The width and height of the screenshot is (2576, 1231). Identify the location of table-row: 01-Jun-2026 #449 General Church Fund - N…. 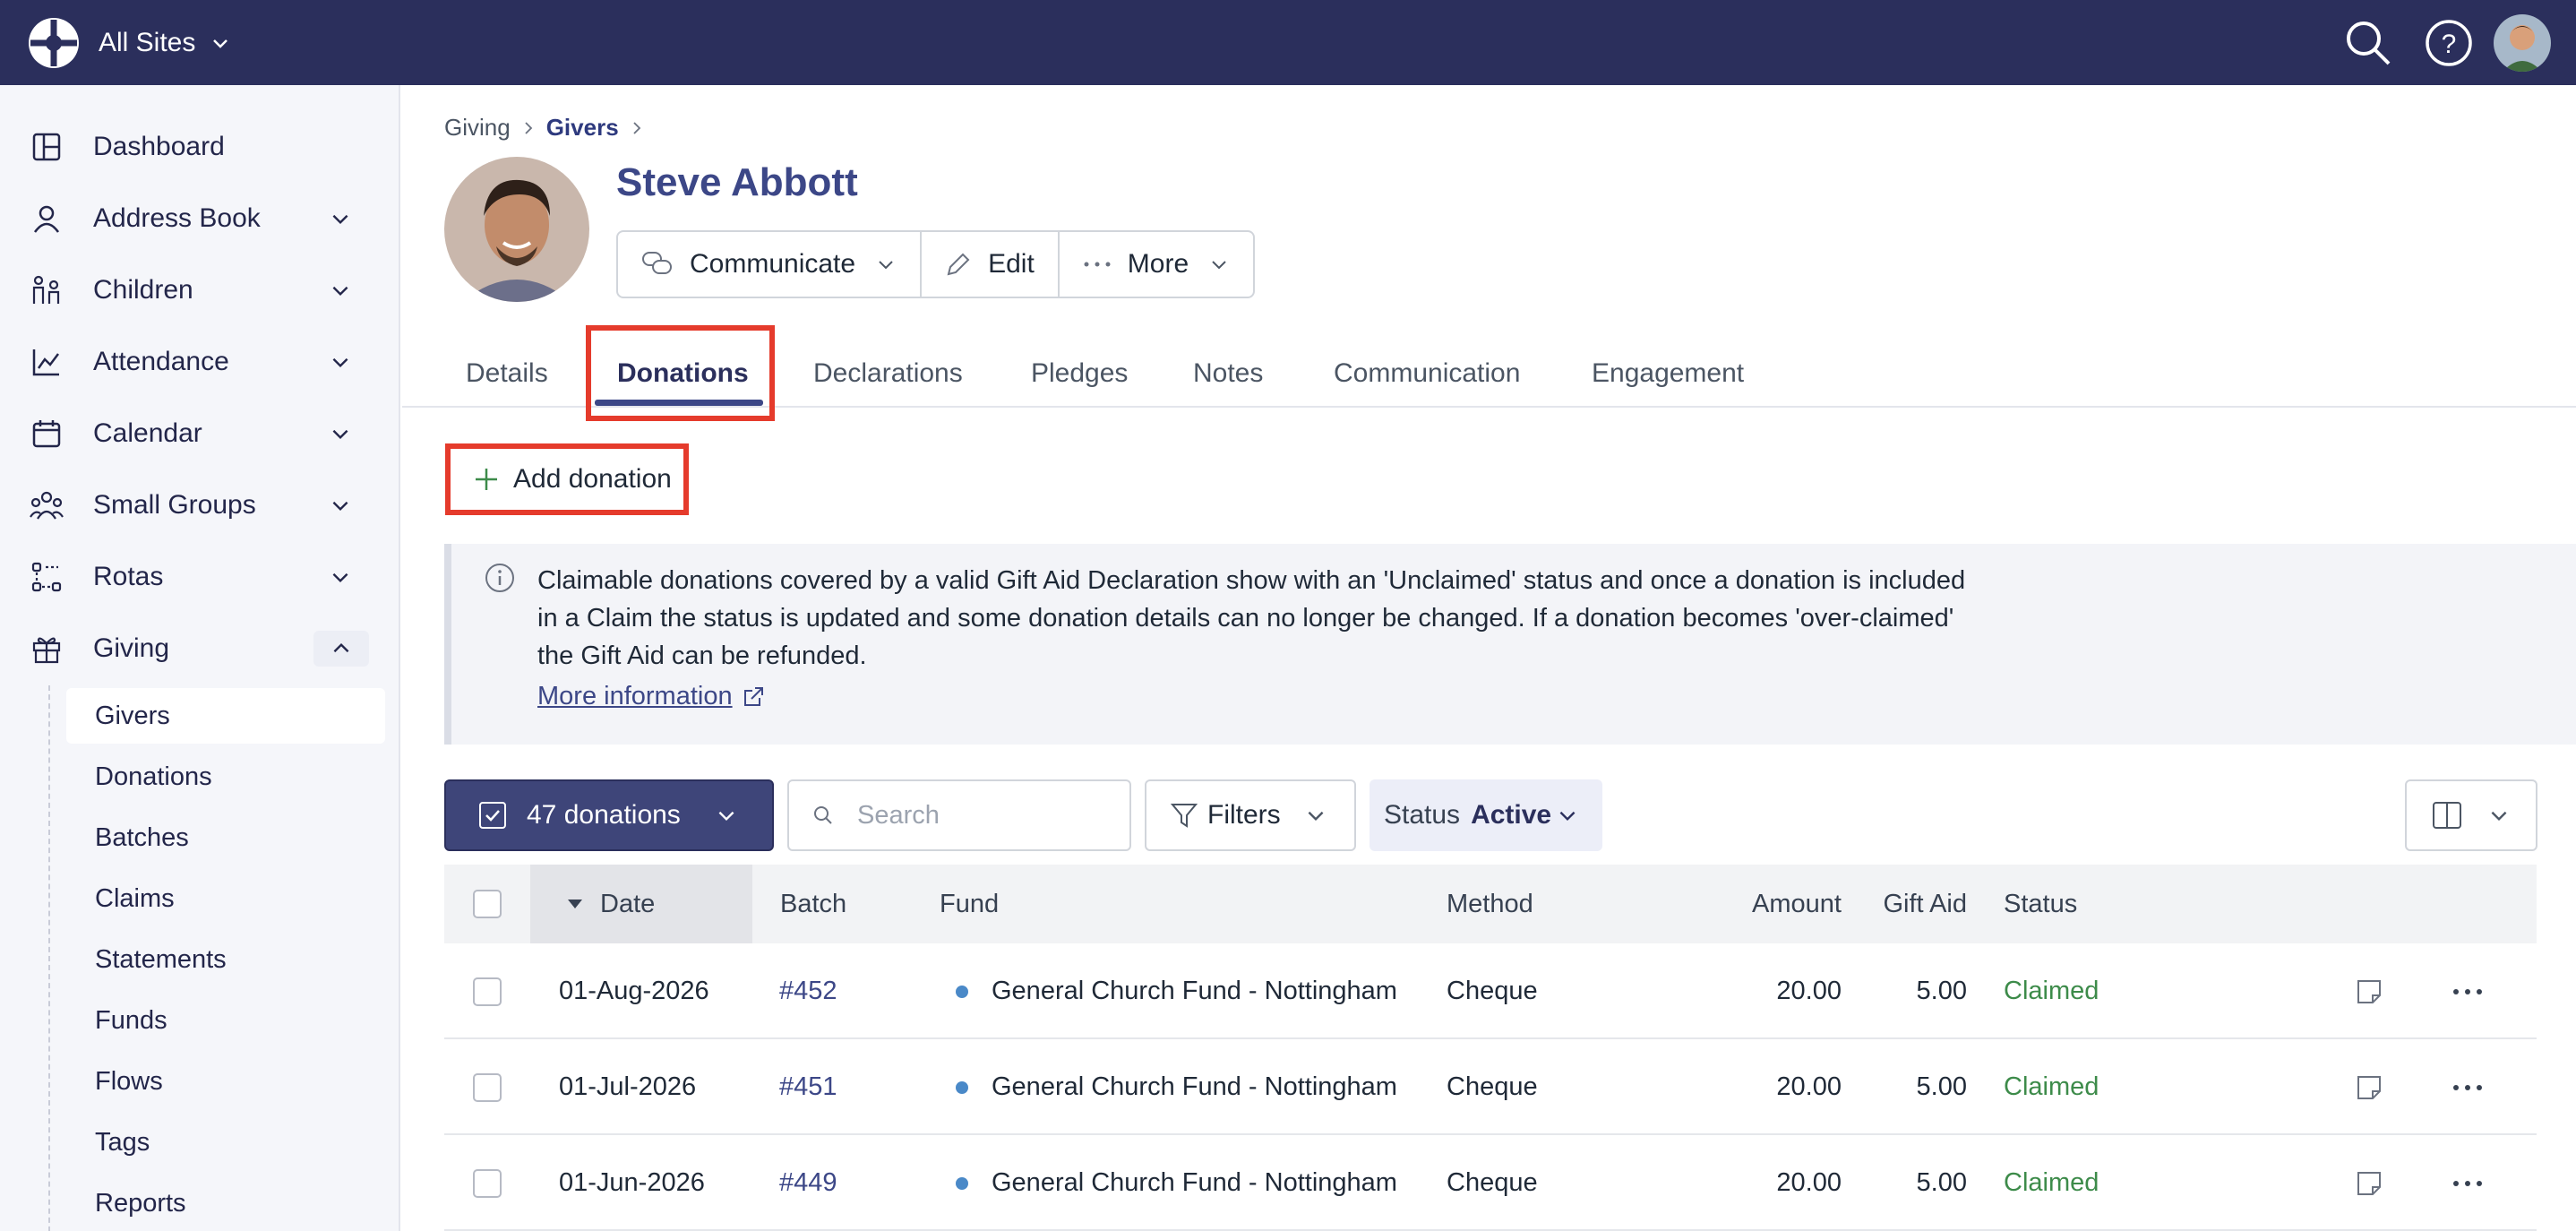
(1490, 1183).